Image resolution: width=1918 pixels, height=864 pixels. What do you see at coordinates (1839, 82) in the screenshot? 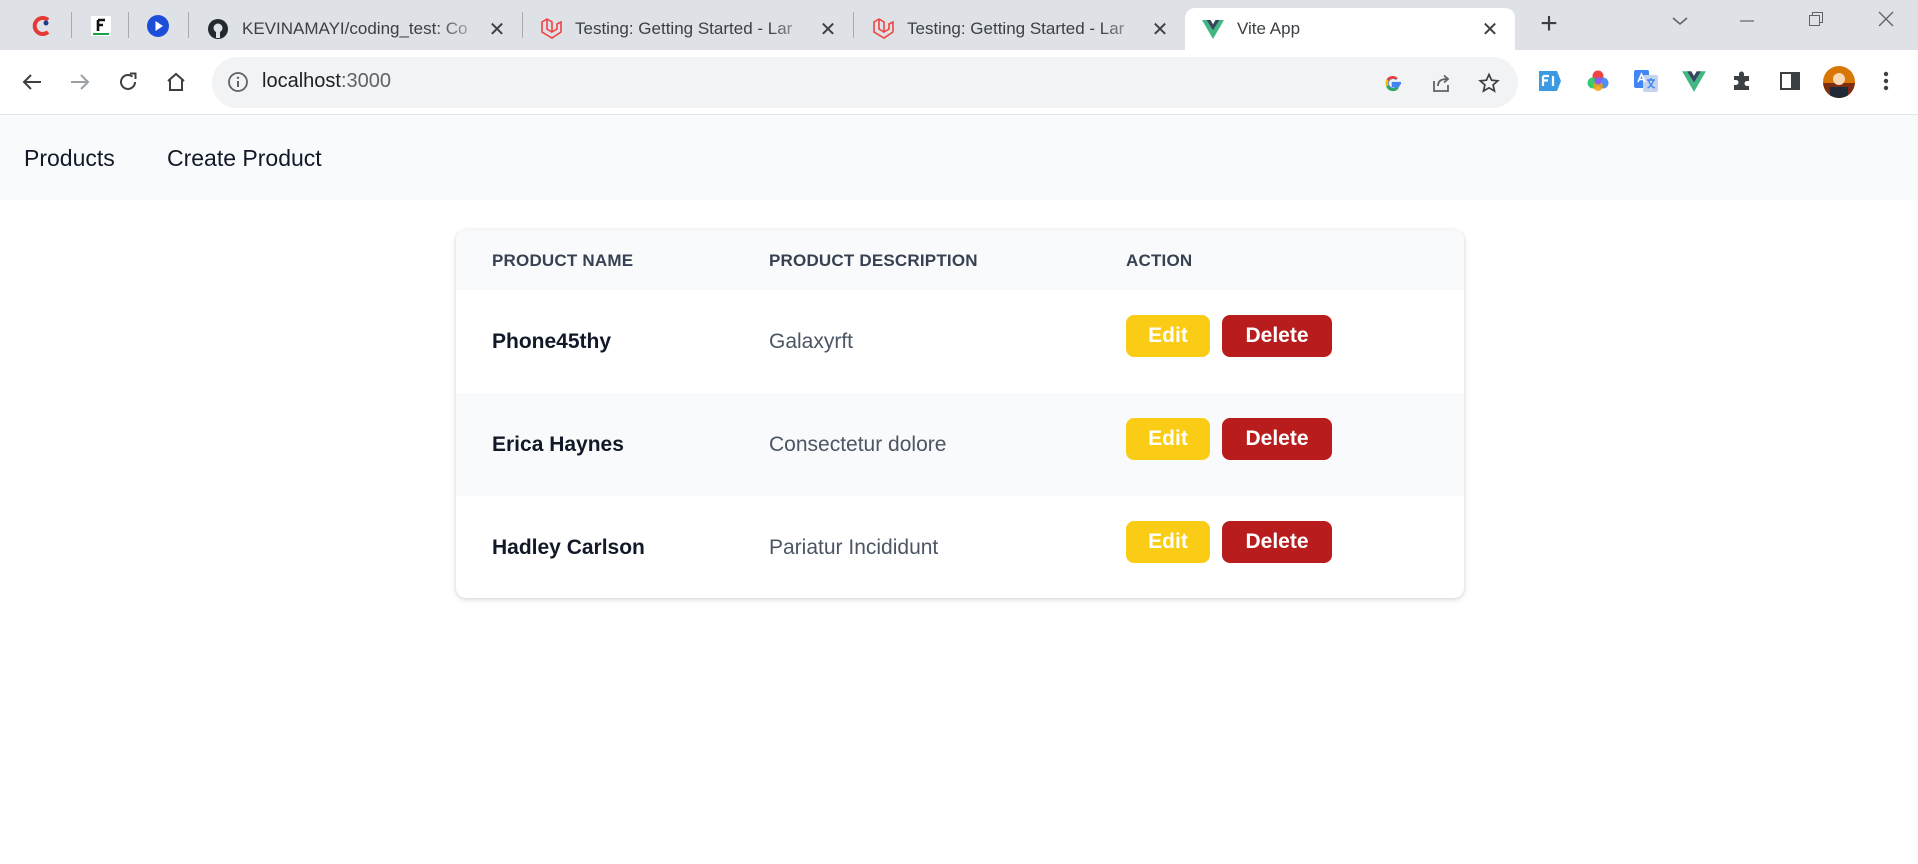
I see `profile-avatar` at bounding box center [1839, 82].